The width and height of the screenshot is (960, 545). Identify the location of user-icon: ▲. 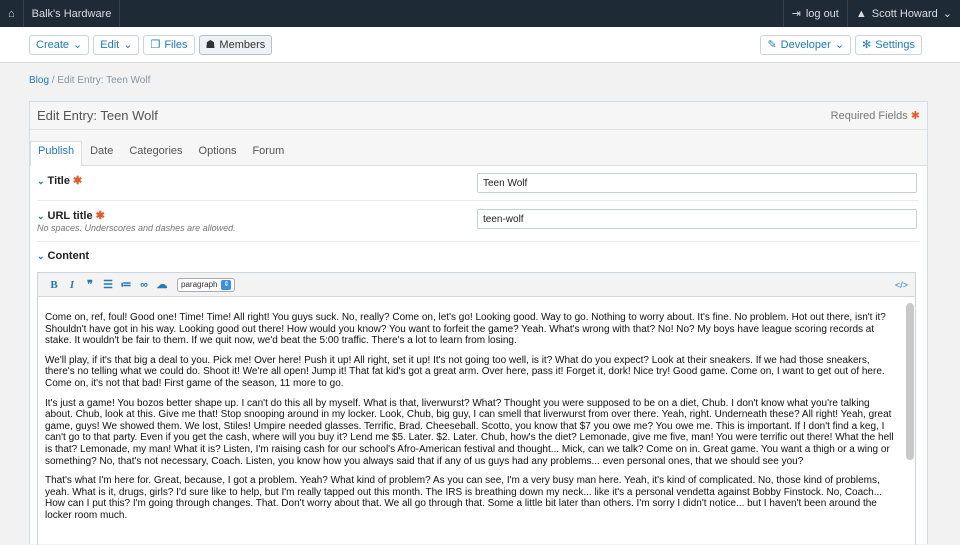
(861, 13).